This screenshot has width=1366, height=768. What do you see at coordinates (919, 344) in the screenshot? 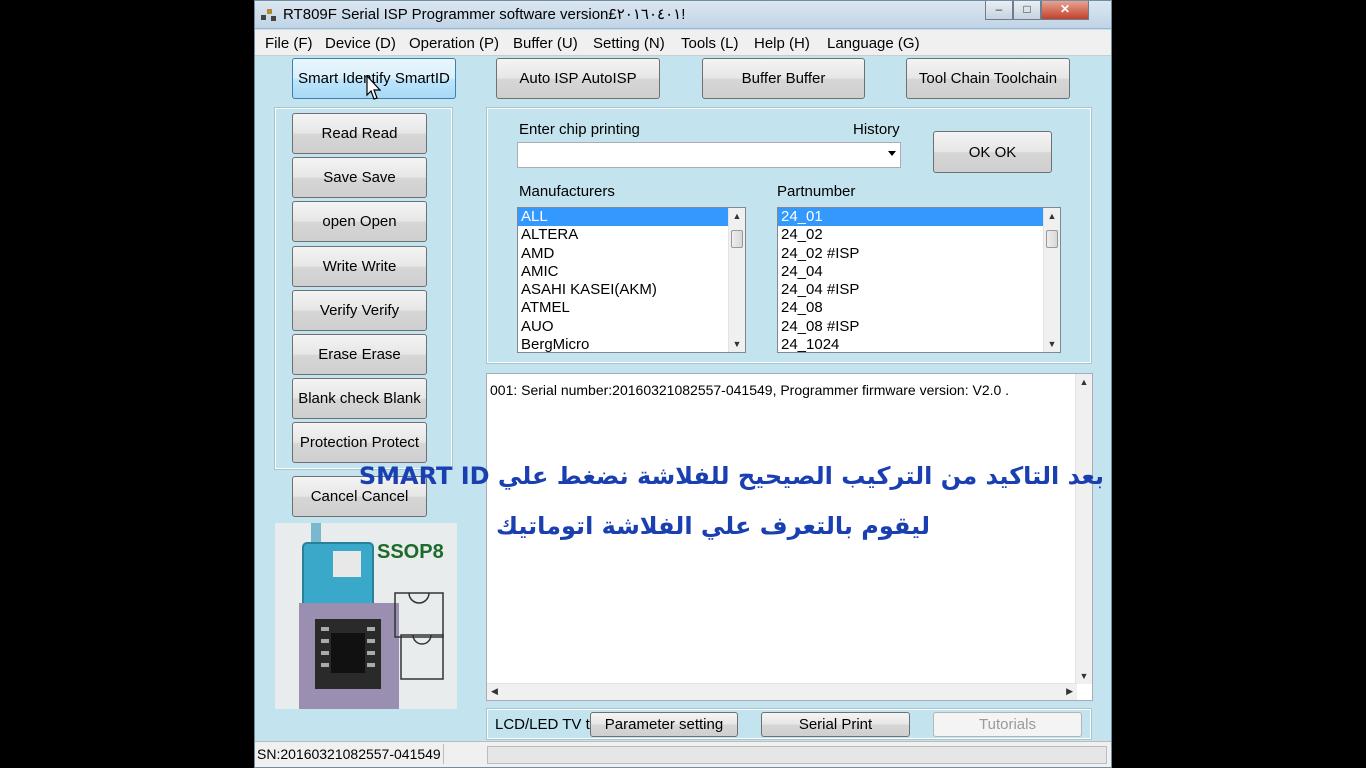
I see `list-item: 24_1024` at bounding box center [919, 344].